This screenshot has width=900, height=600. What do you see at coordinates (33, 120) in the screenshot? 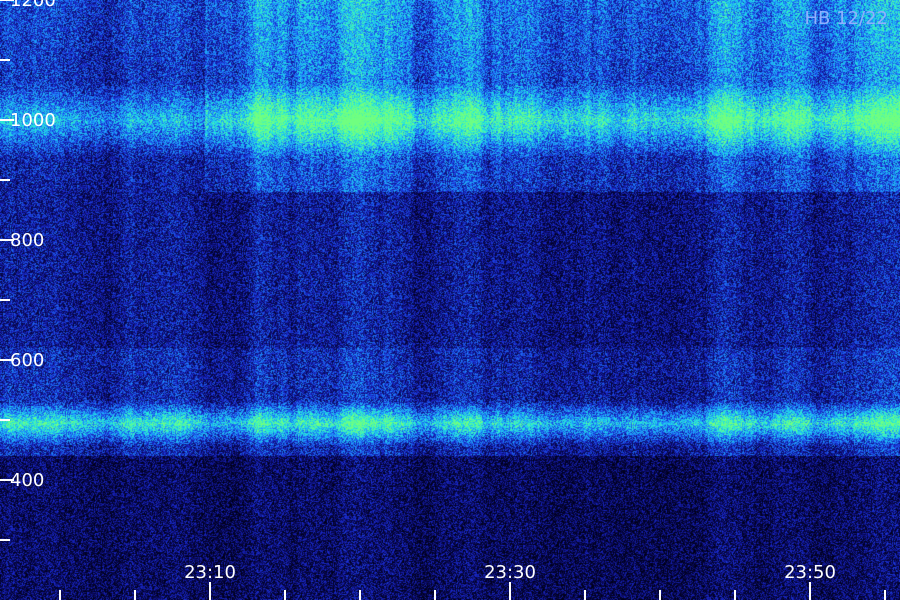
I see `y-tick-label: 1000` at bounding box center [33, 120].